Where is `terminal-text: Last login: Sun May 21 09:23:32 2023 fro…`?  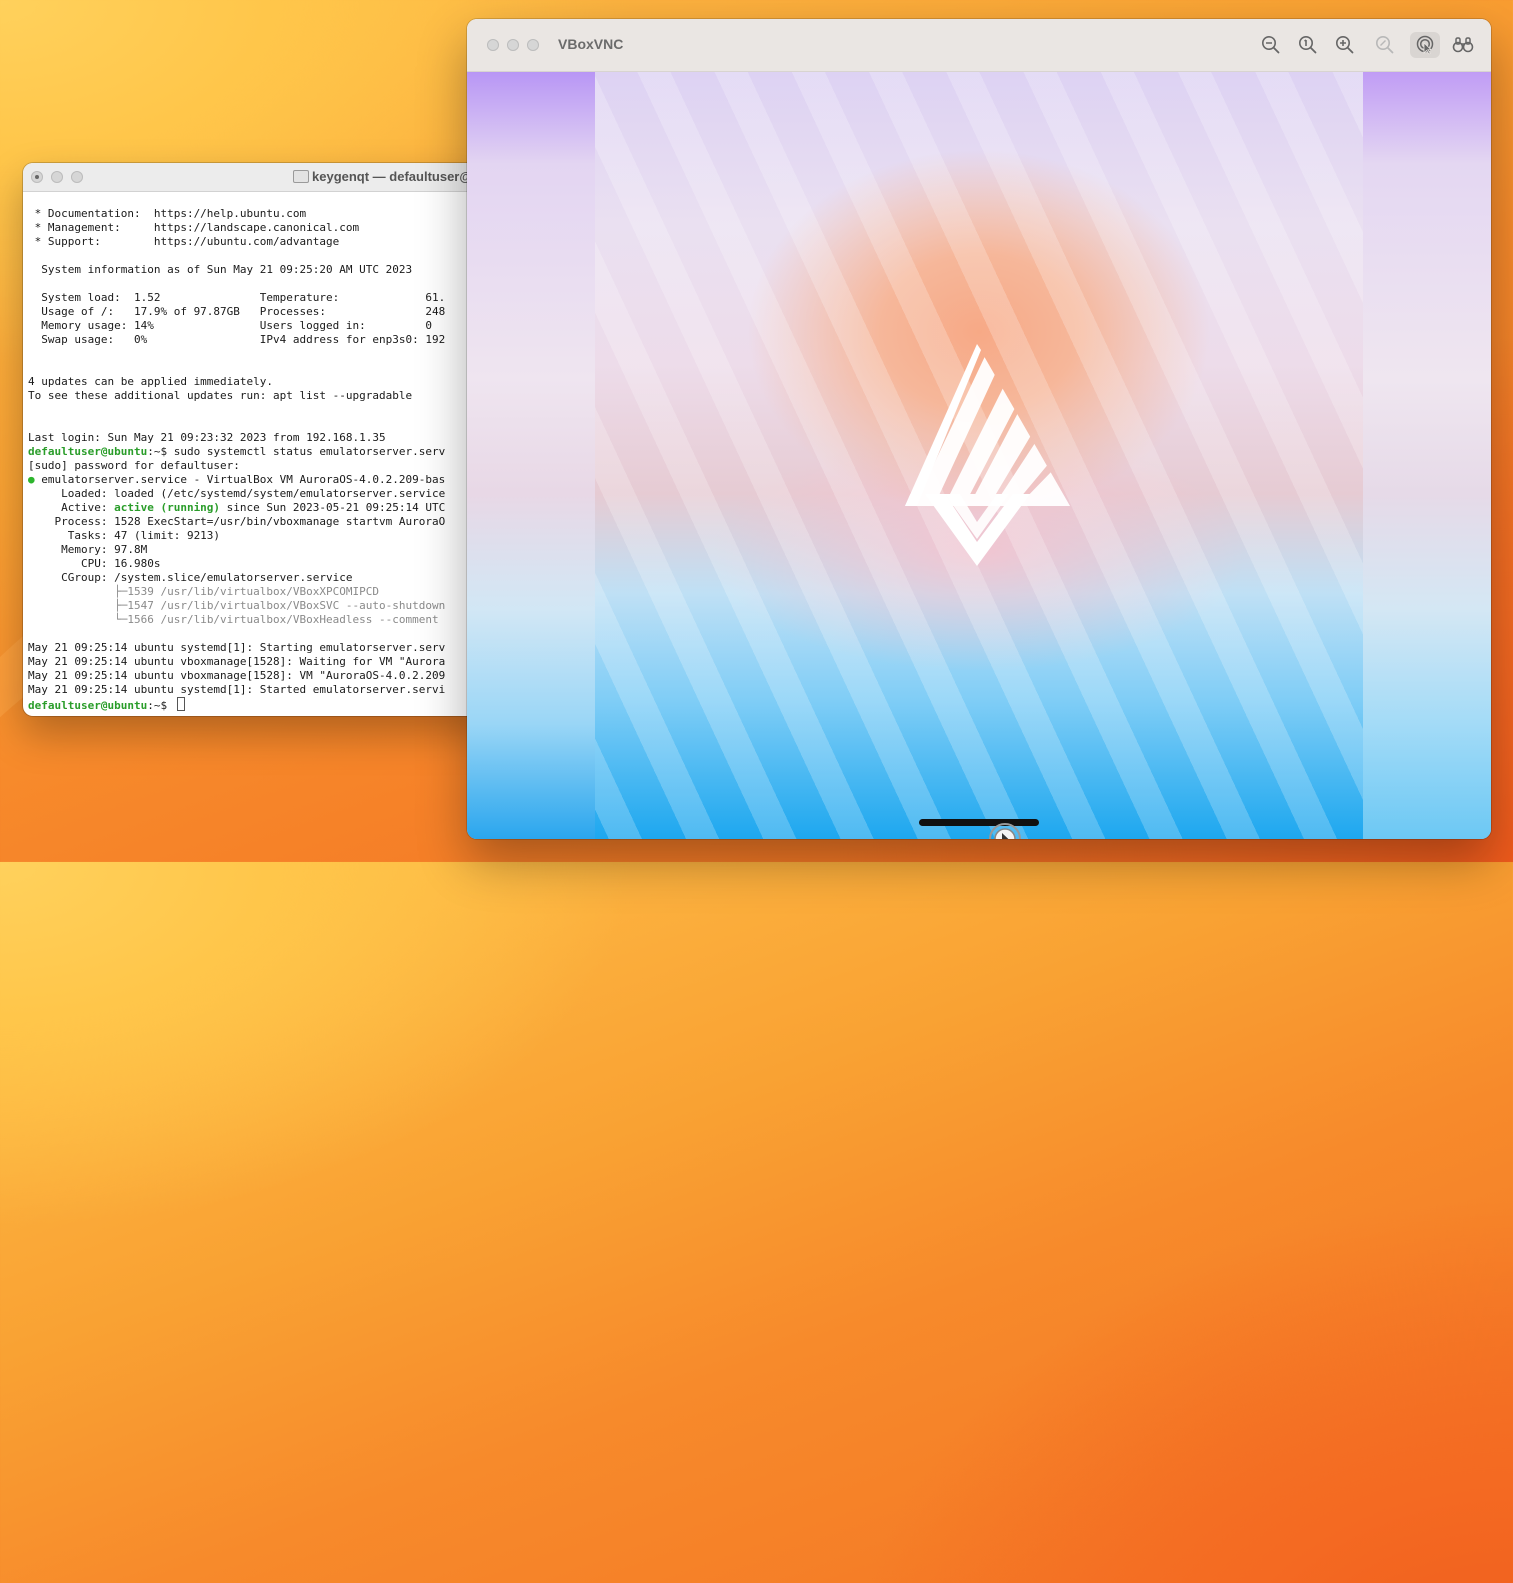
terminal-text: Last login: Sun May 21 09:23:32 2023 fro… is located at coordinates (207, 437).